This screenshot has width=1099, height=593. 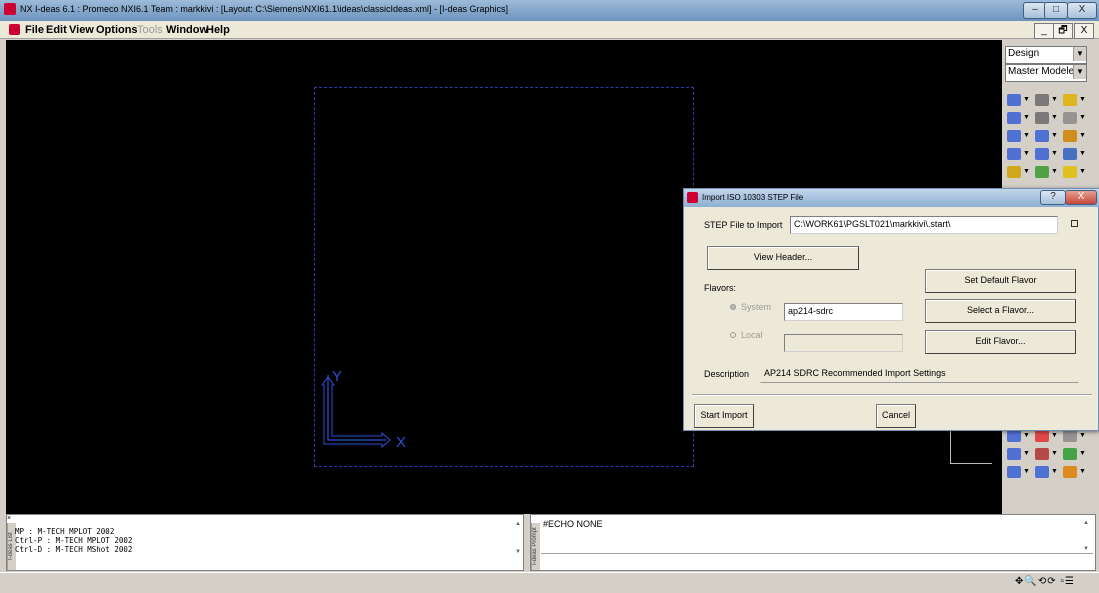 What do you see at coordinates (1042, 154) in the screenshot?
I see `arc-icon` at bounding box center [1042, 154].